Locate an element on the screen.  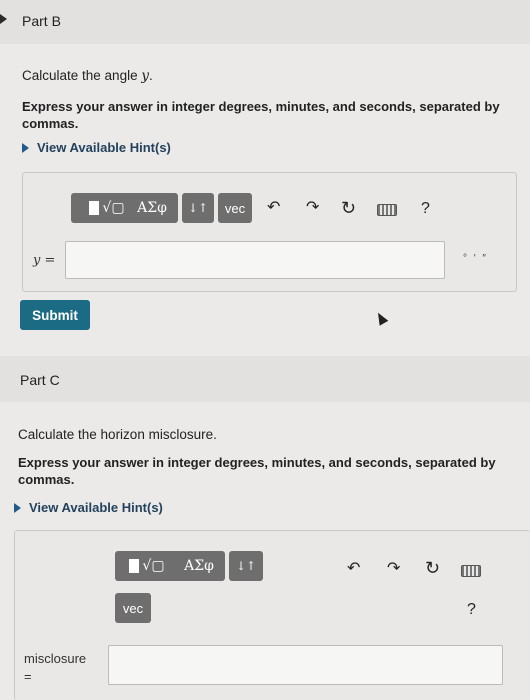
y-answer-input is located at coordinates (255, 260).